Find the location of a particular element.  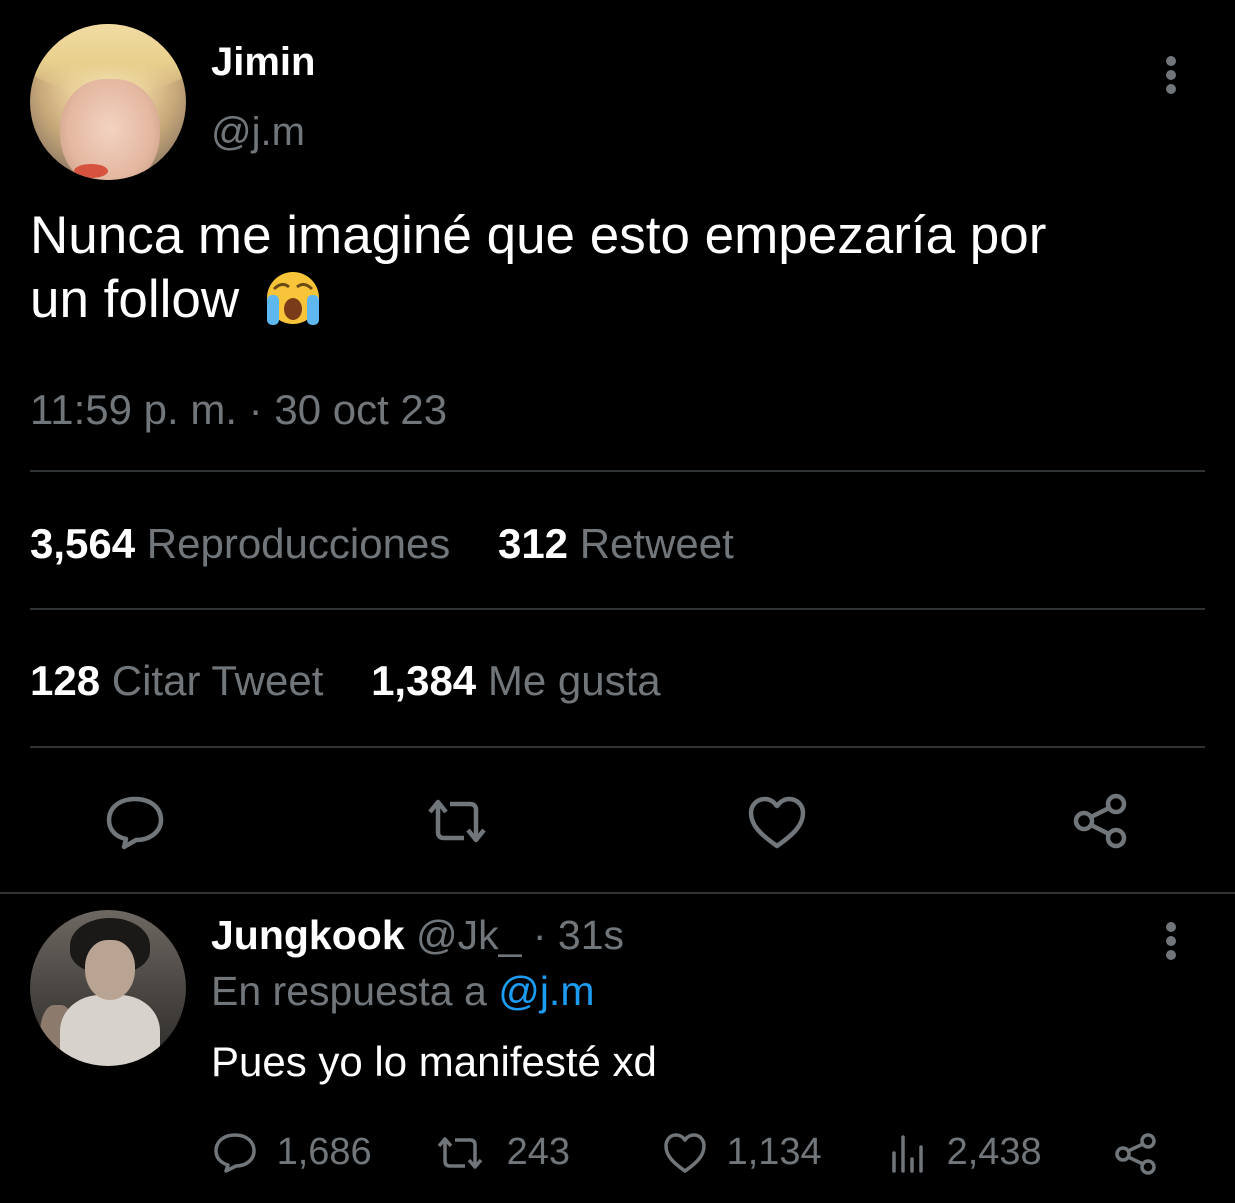

tweet-text-line1: Nunca me imaginé que esto empezaría por is located at coordinates (538, 235).